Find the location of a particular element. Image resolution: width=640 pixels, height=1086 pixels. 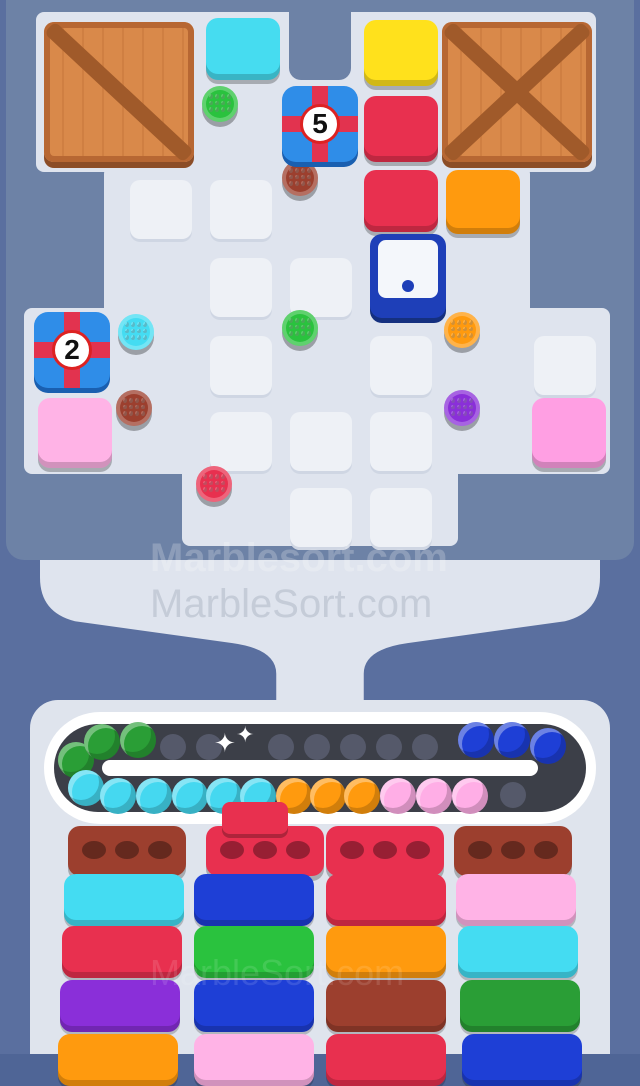

cyan-marble-block is located at coordinates (136, 332).